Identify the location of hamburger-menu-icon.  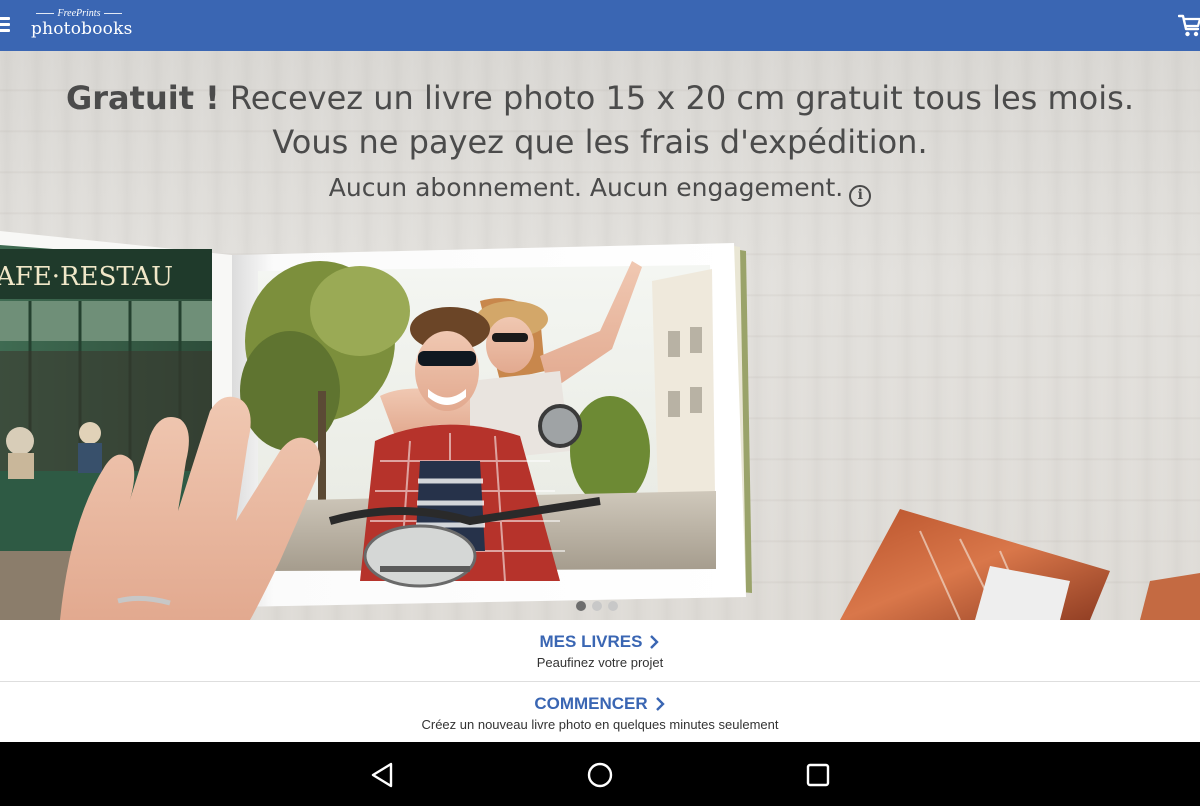
(7, 25).